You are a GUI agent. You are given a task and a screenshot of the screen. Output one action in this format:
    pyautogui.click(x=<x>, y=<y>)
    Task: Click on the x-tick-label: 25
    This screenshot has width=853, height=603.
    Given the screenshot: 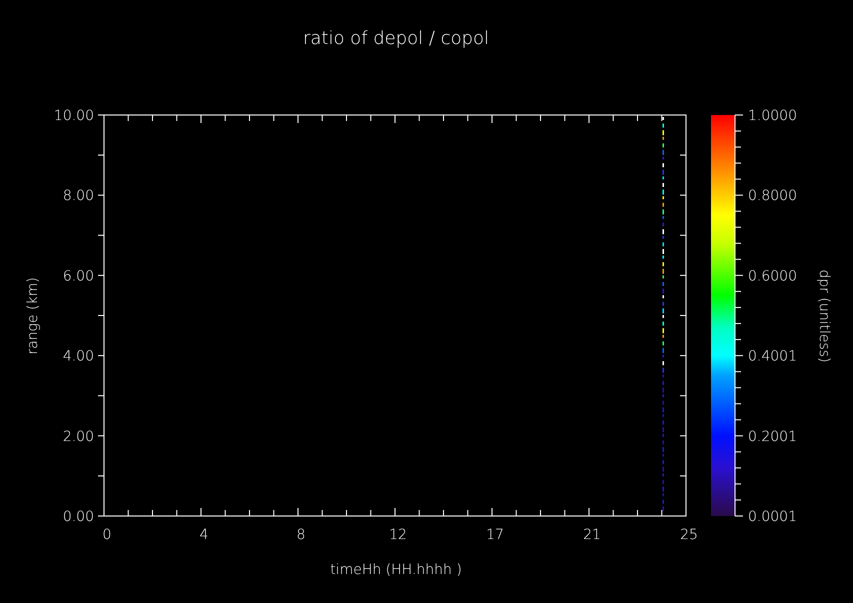 What is the action you would take?
    pyautogui.click(x=689, y=535)
    